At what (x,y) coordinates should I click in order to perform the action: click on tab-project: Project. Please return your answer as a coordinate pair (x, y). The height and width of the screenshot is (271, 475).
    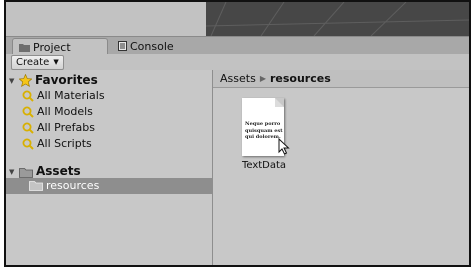
    Looking at the image, I should click on (60, 46).